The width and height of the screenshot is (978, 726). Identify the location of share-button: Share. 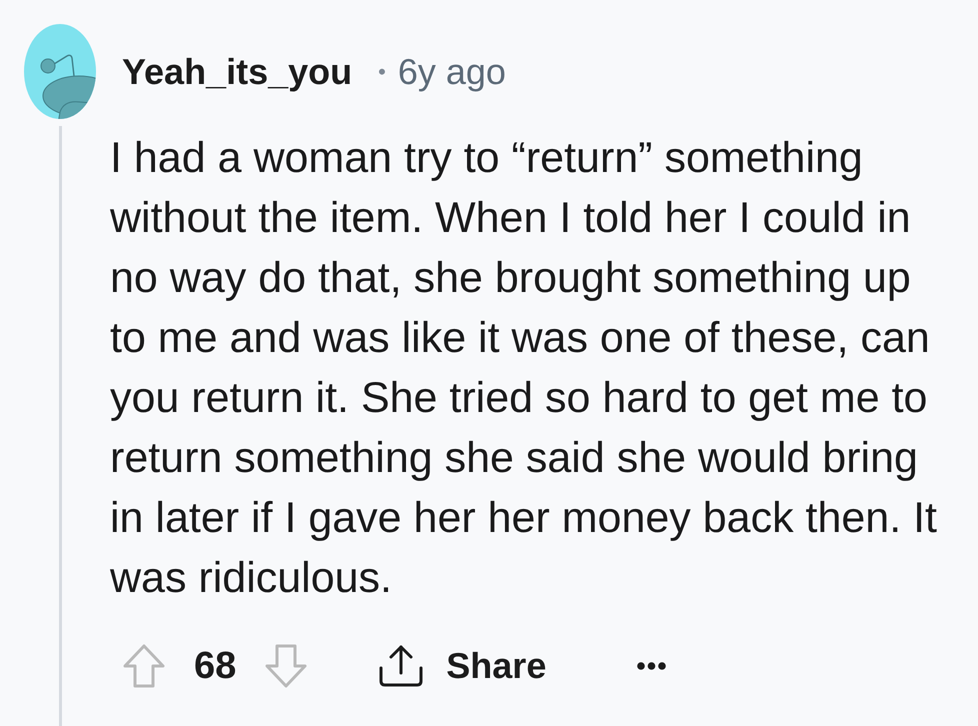
(462, 666).